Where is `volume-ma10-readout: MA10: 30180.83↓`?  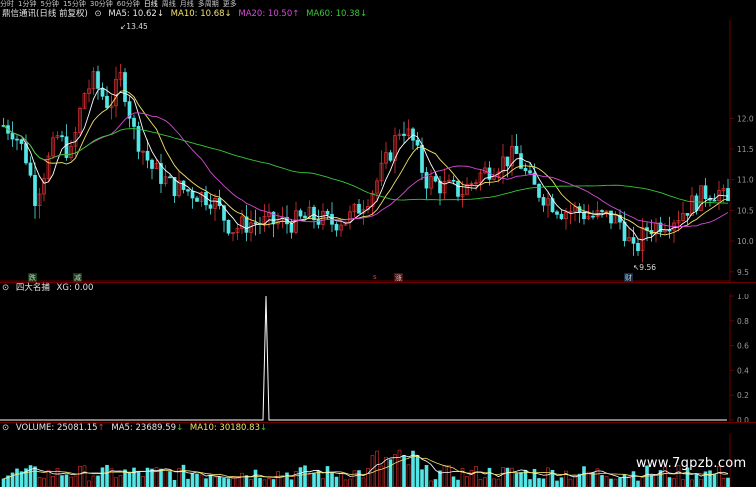 volume-ma10-readout: MA10: 30180.83↓ is located at coordinates (228, 428).